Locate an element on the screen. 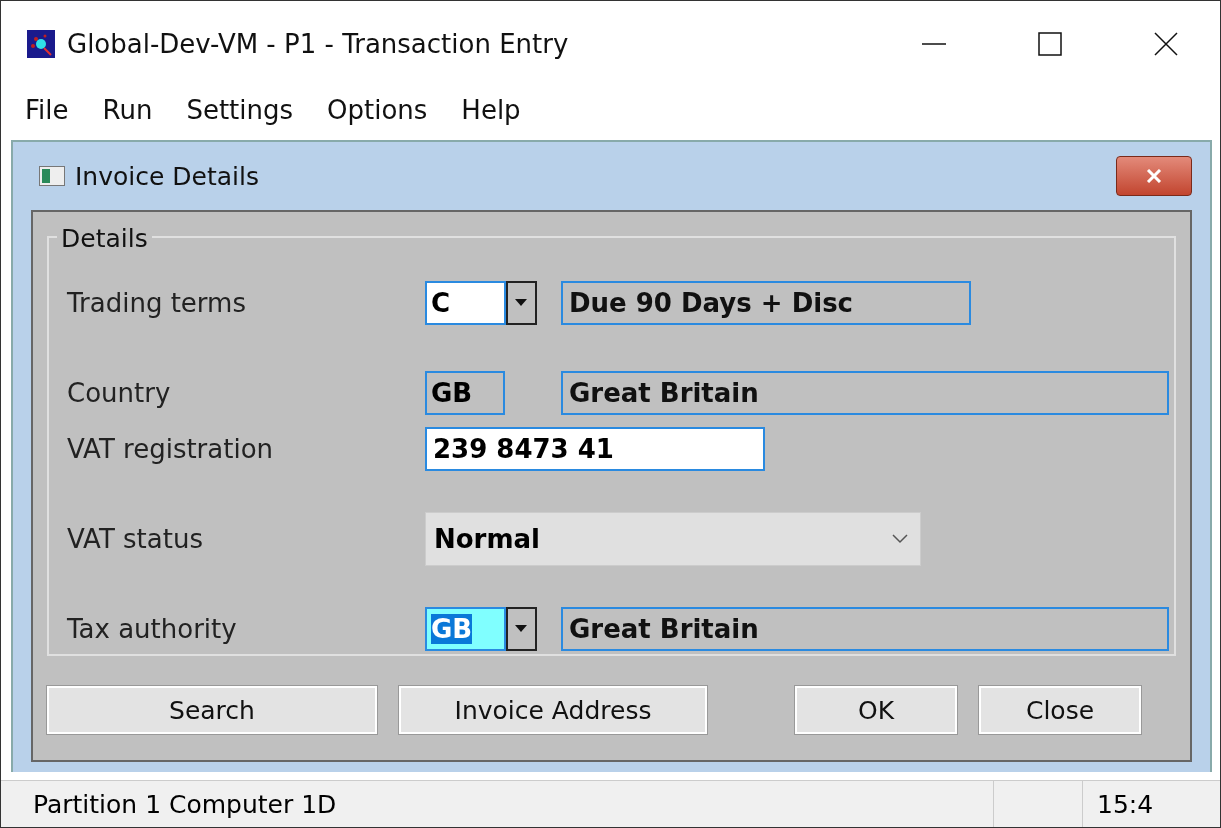  description-field: Due 90 Days + Disc is located at coordinates (766, 303).